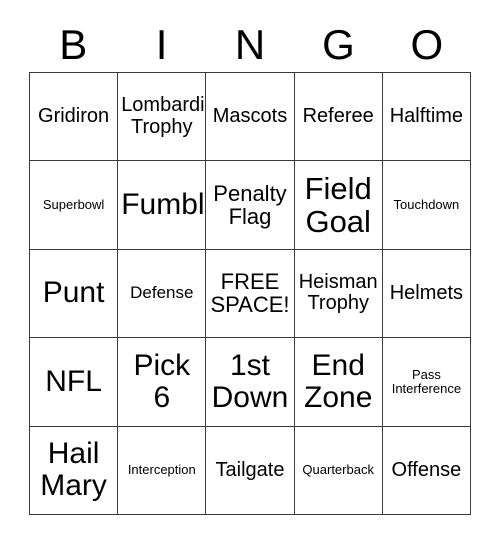  I want to click on bingo-free-space-label: FREE SPACE!, so click(250, 293).